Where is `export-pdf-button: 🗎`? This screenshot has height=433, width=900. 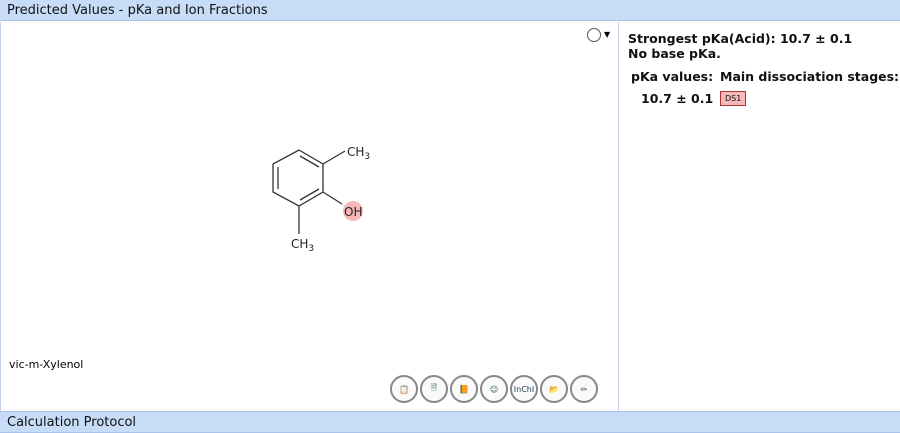 export-pdf-button: 🗎 is located at coordinates (434, 389).